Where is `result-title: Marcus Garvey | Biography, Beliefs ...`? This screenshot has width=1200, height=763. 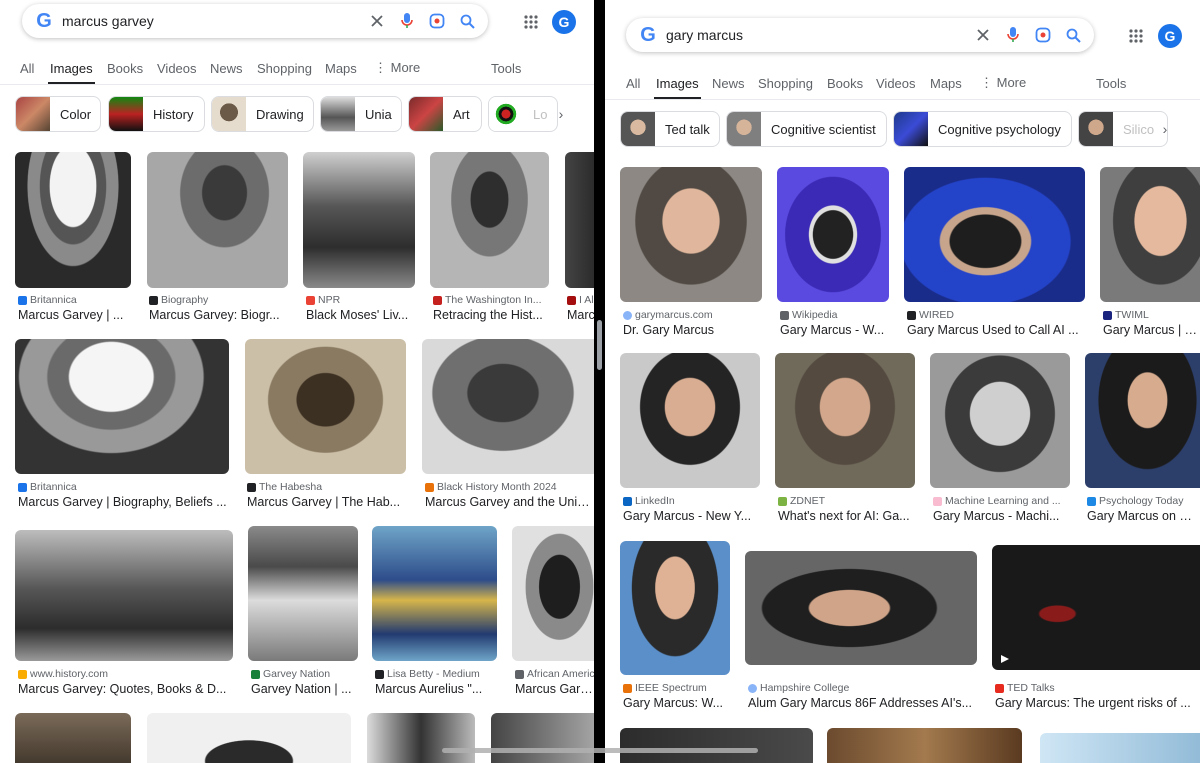
result-title: Marcus Garvey | Biography, Beliefs ... is located at coordinates (123, 502).